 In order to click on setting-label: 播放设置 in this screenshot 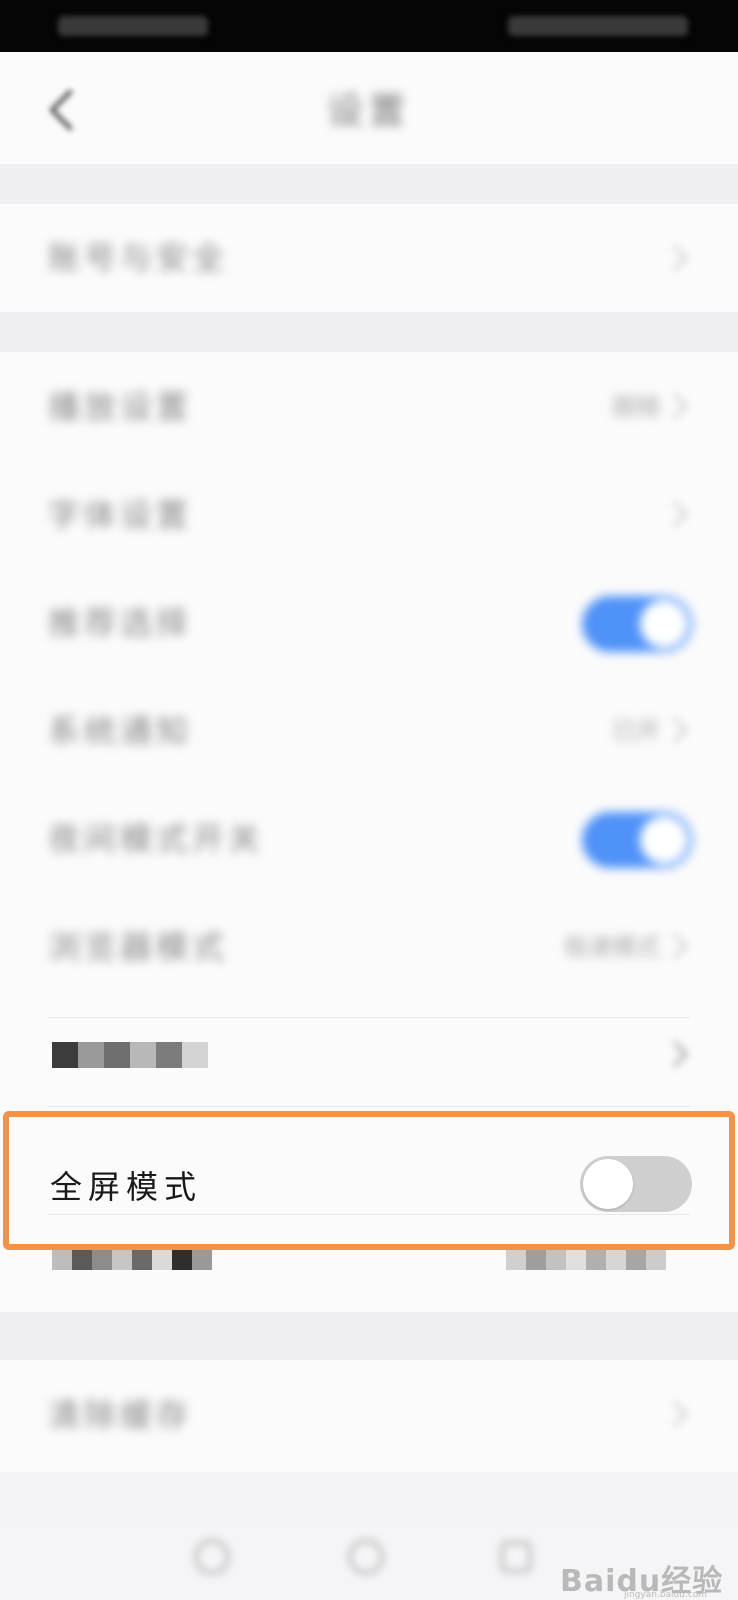, I will do `click(120, 407)`.